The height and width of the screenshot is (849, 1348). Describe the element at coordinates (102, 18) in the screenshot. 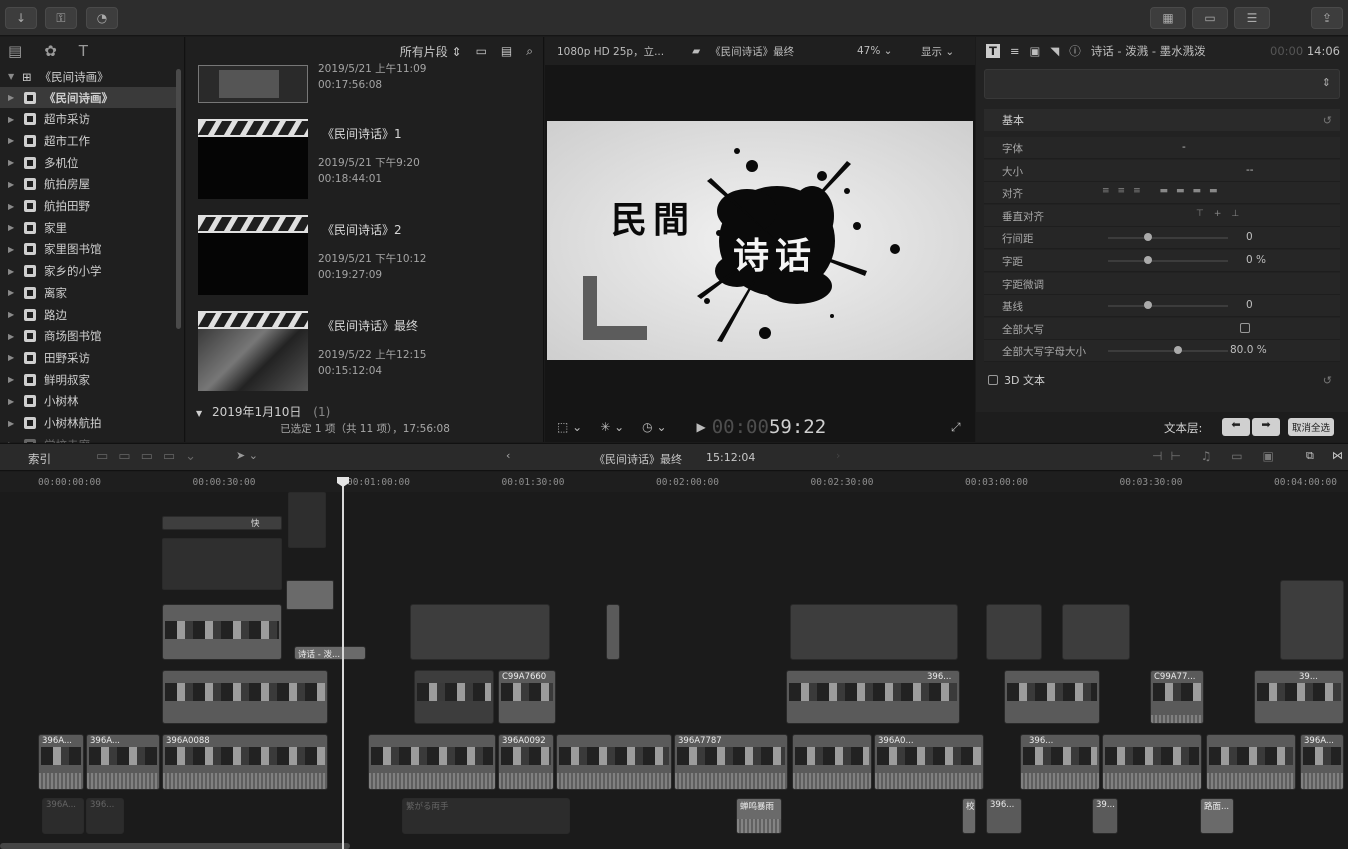

I see `background-tasks-button: ◔` at that location.